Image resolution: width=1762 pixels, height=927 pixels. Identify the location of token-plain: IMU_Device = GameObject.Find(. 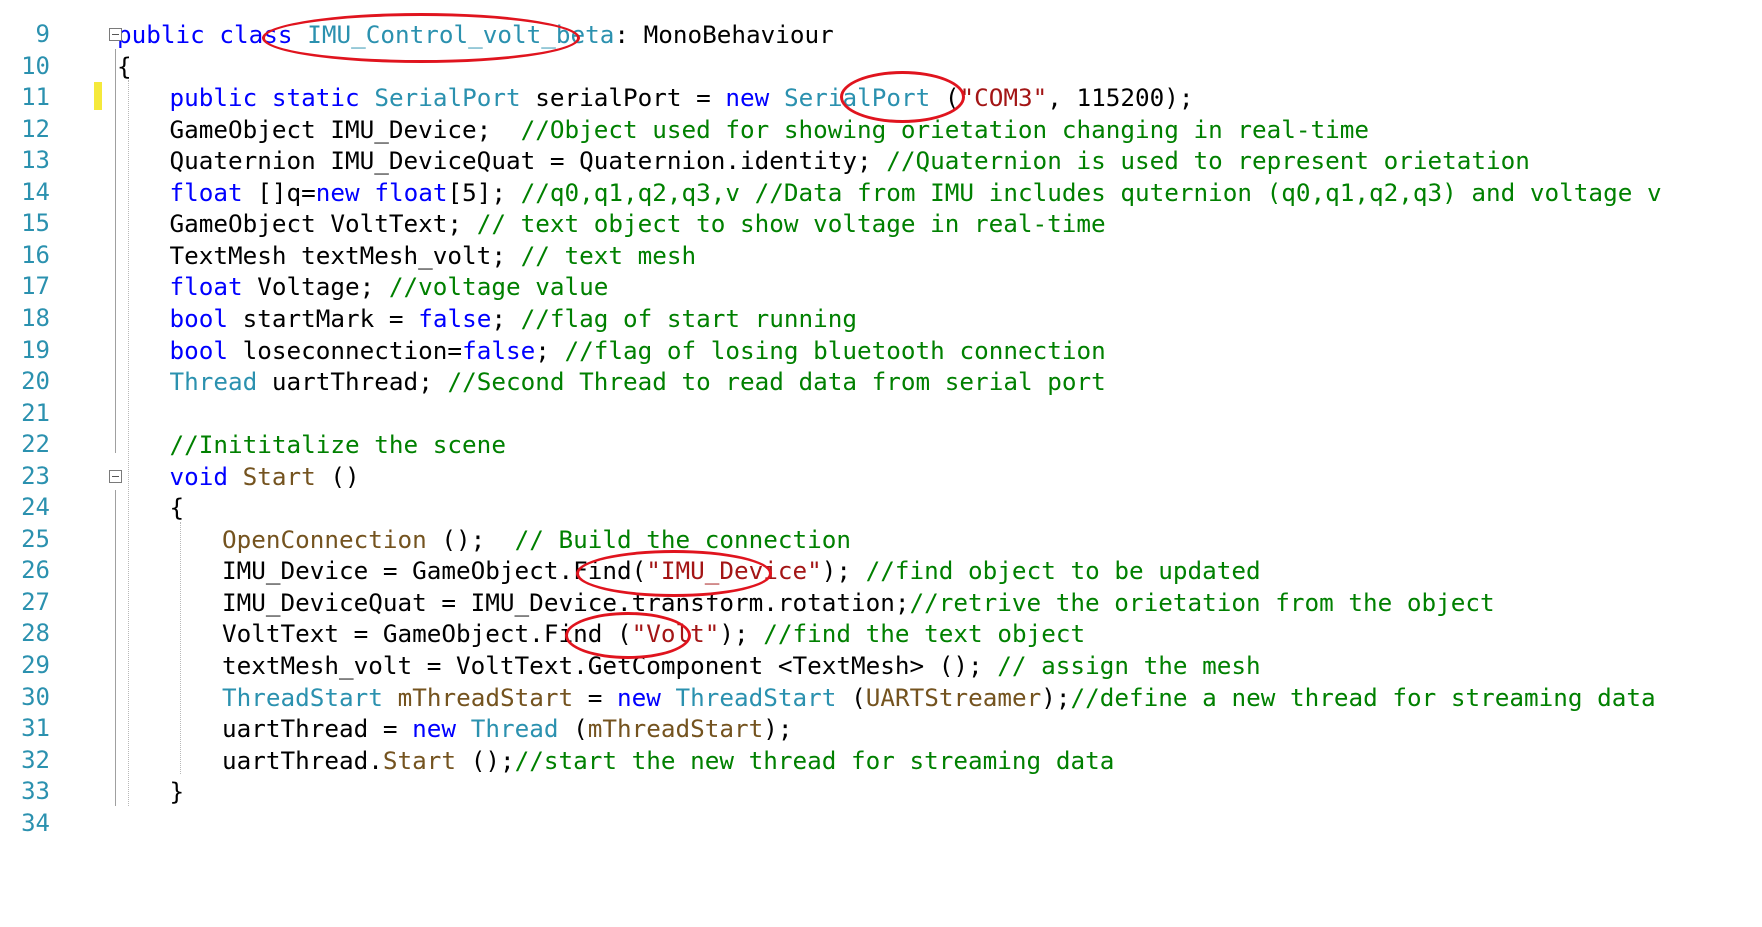
(434, 571).